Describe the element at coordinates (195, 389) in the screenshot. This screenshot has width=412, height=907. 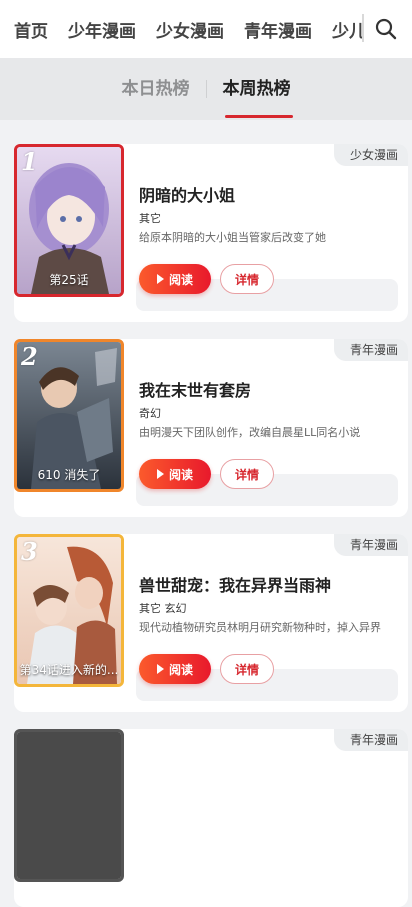
I see `comic-title: 我在末世有套房` at that location.